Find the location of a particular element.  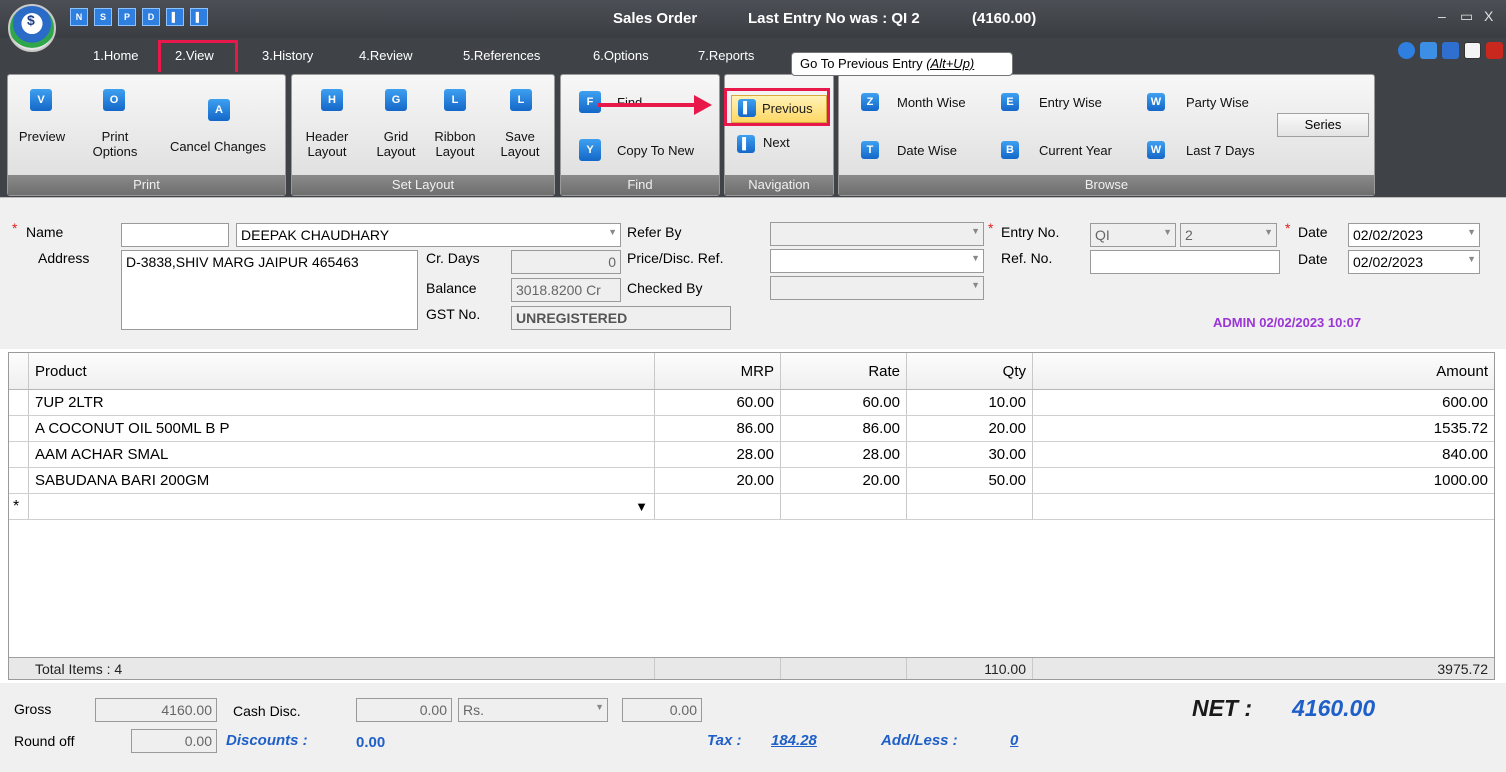

quick-new-icon: N is located at coordinates (79, 17).